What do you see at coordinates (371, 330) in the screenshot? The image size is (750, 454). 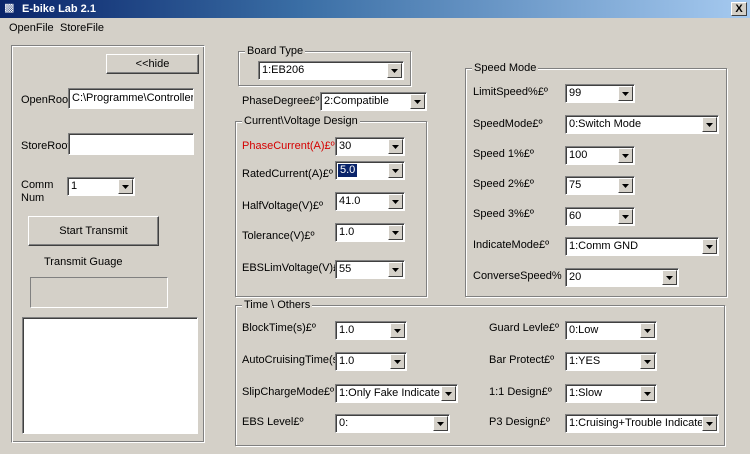 I see `block-time-select: 1.0` at bounding box center [371, 330].